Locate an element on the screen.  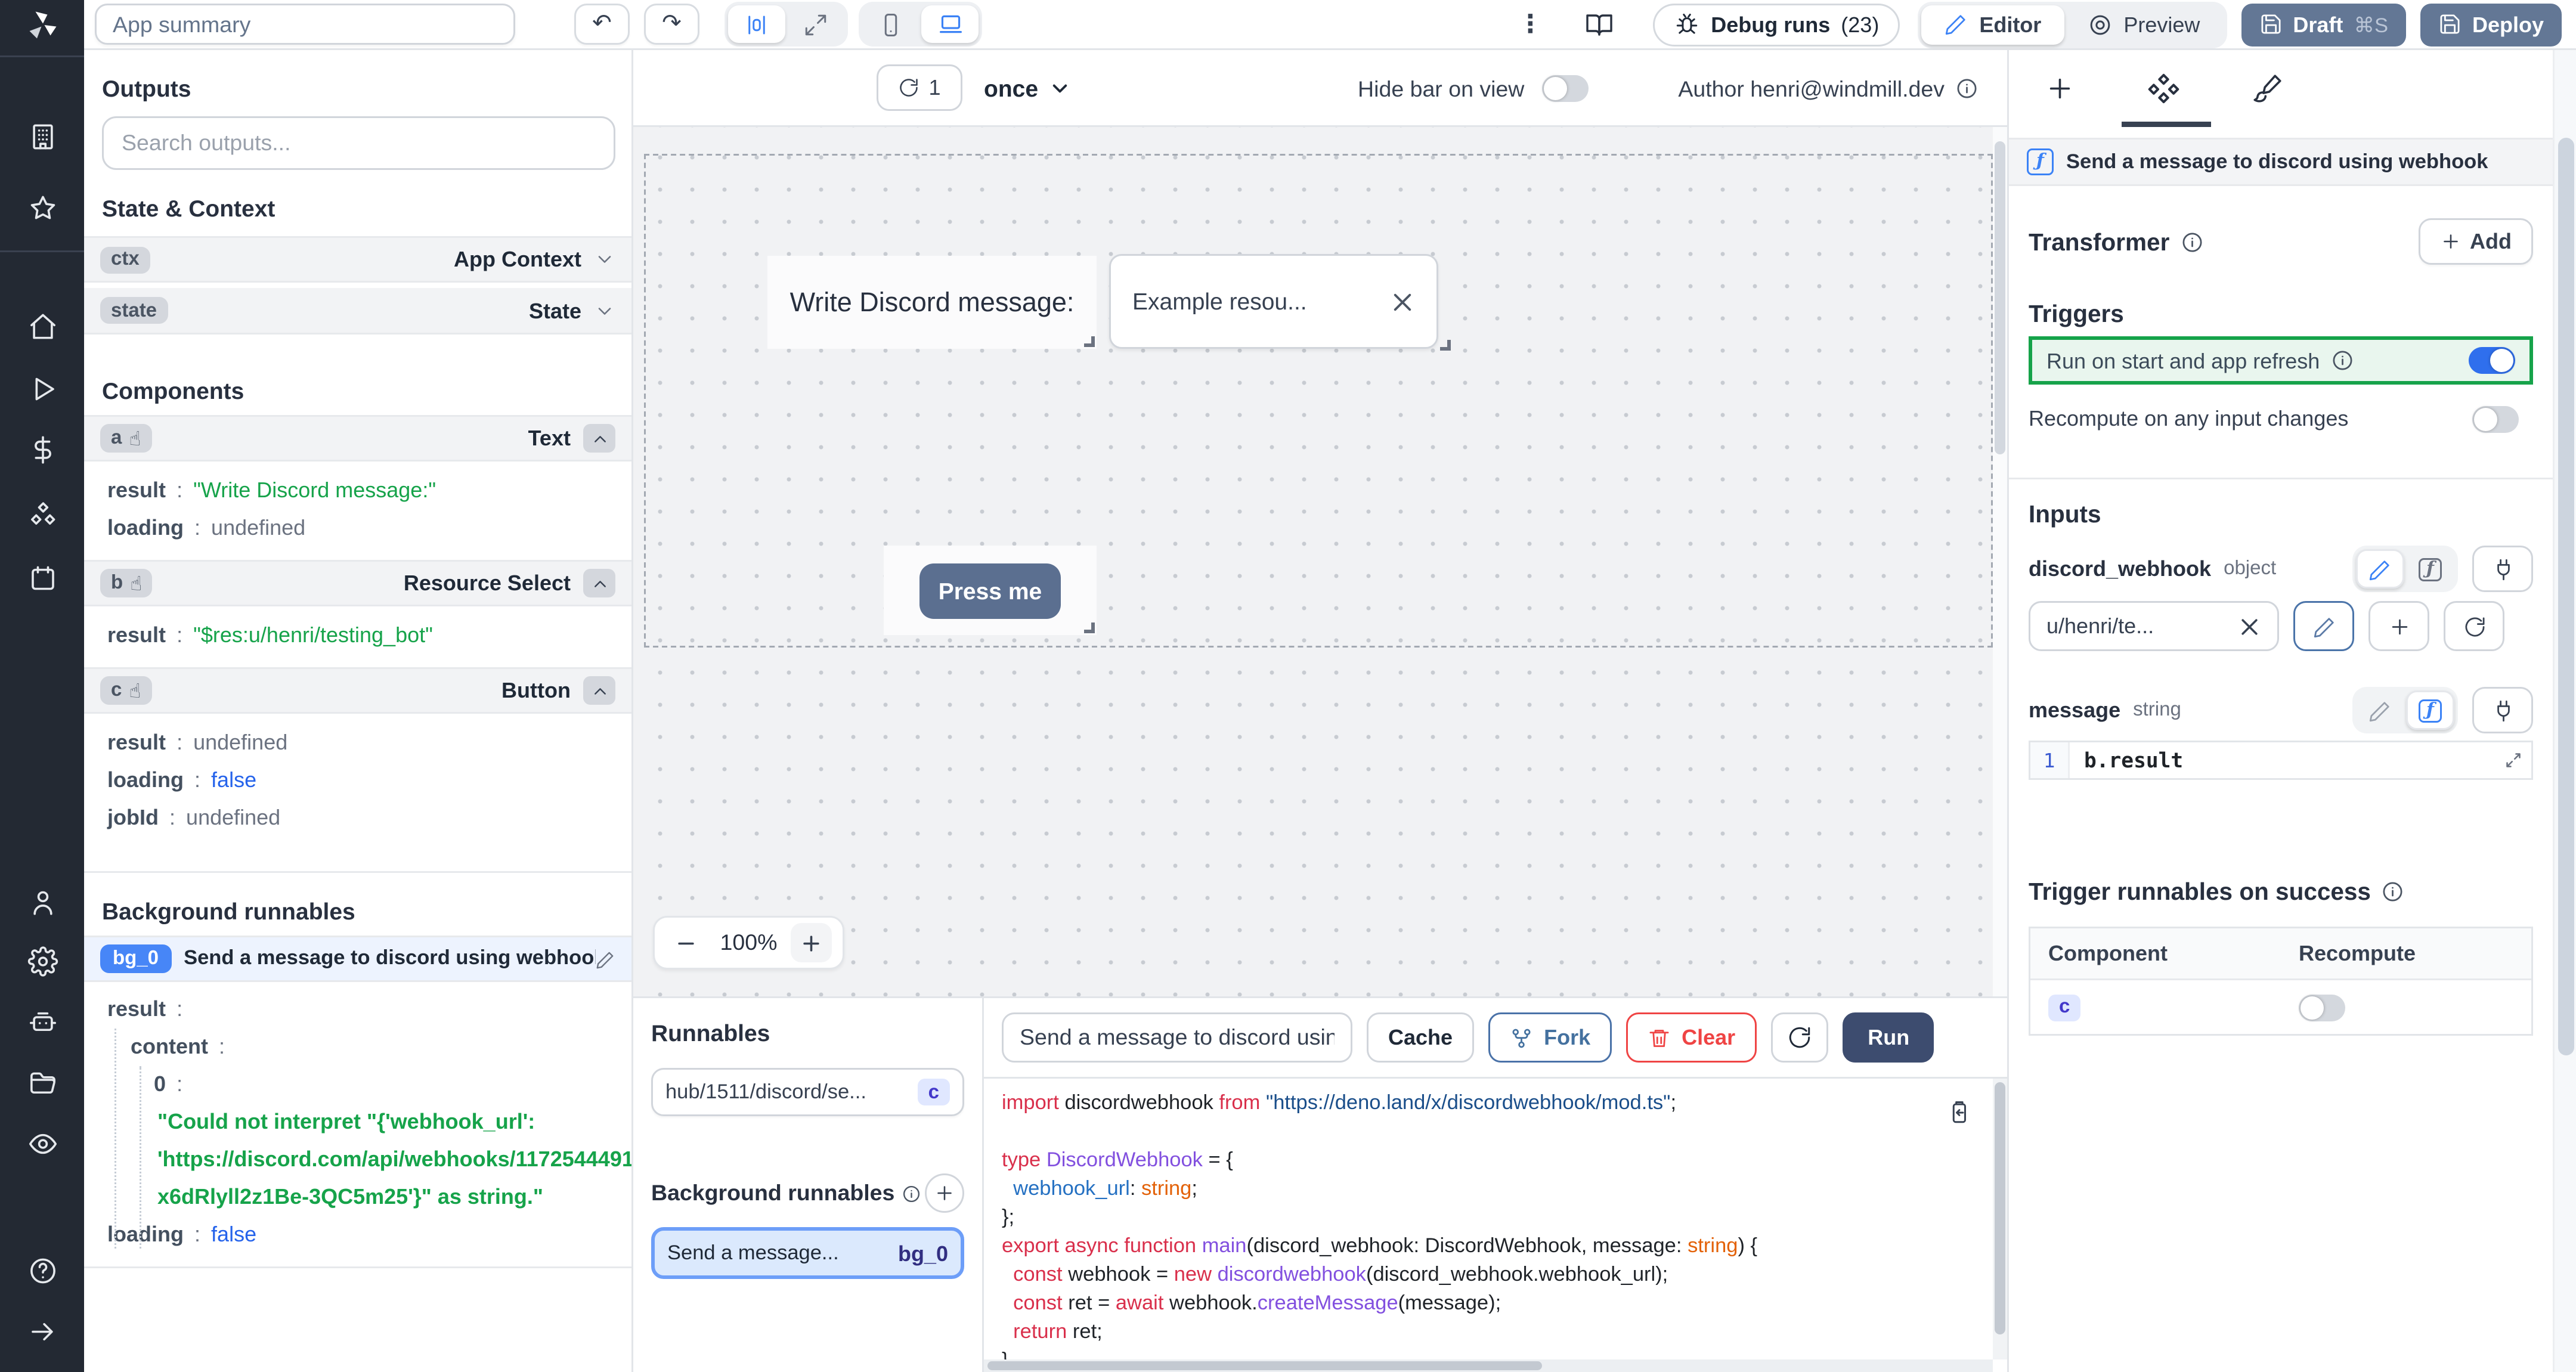
run-mode-select: once is located at coordinates (1028, 87).